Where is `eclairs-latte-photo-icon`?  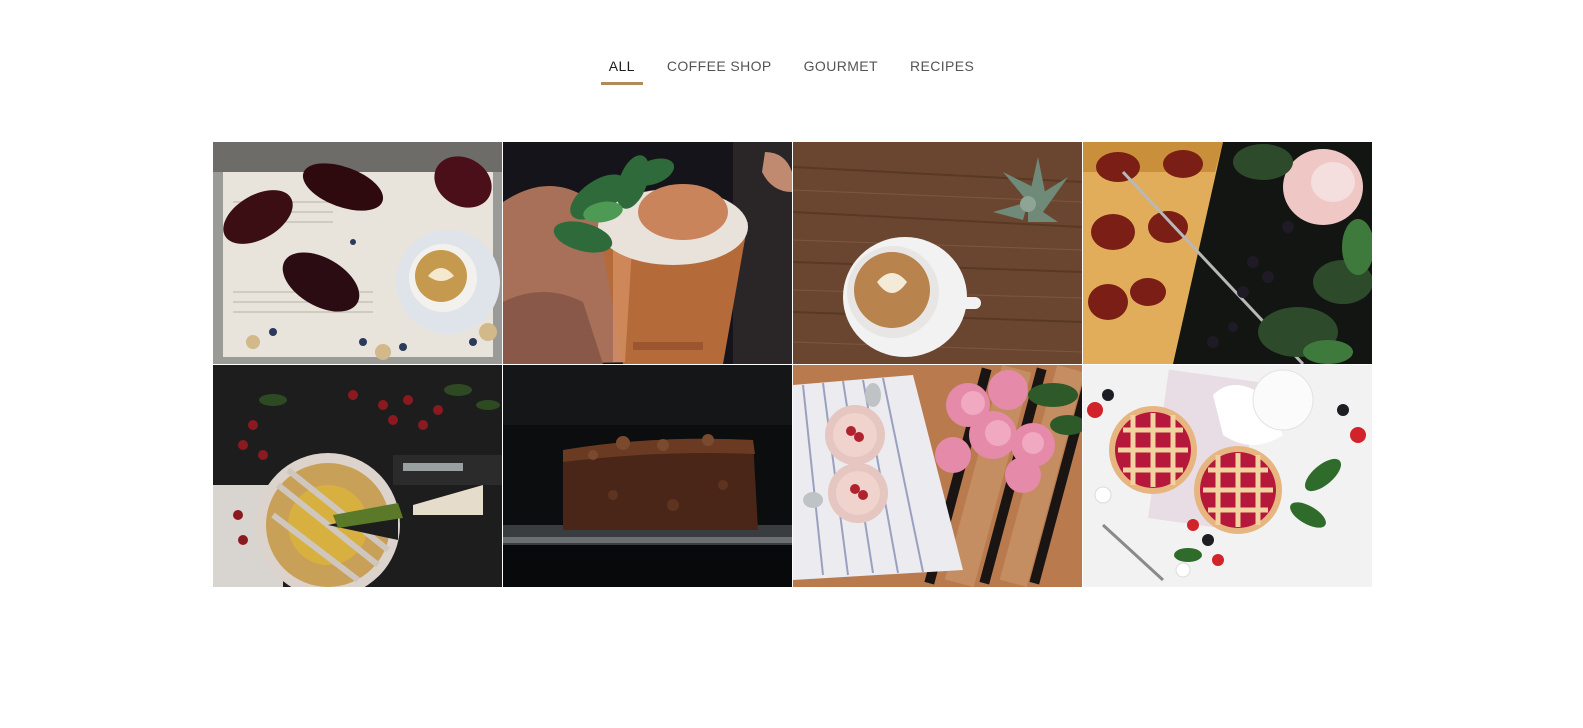 eclairs-latte-photo-icon is located at coordinates (357, 253).